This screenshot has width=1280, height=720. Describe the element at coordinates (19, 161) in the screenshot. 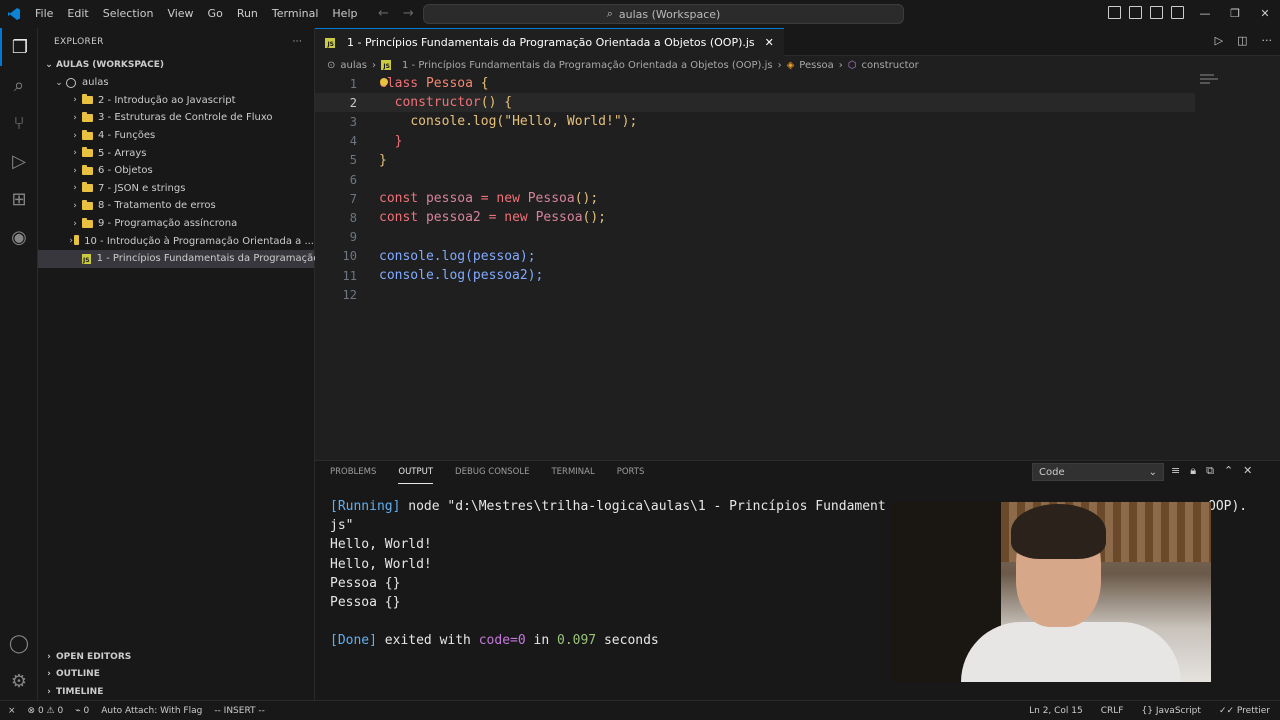

I see `run-debug-icon: ▷` at that location.